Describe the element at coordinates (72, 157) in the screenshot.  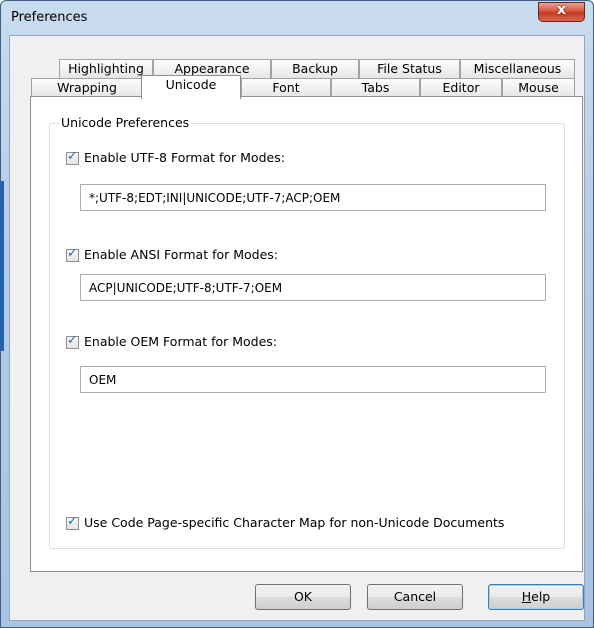
I see `utf8-checkbox` at that location.